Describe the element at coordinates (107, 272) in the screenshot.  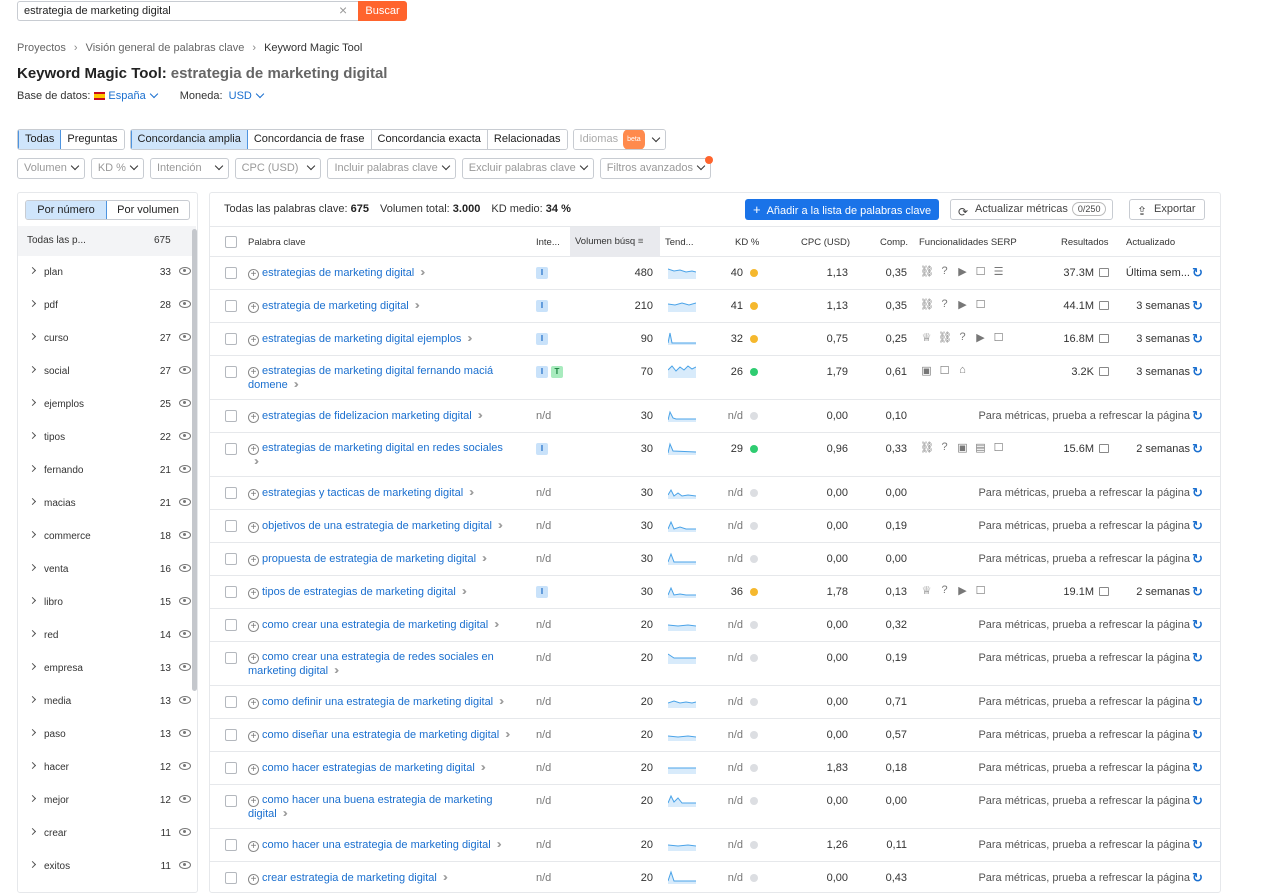
I see `sidebar-group-item: plan 33` at that location.